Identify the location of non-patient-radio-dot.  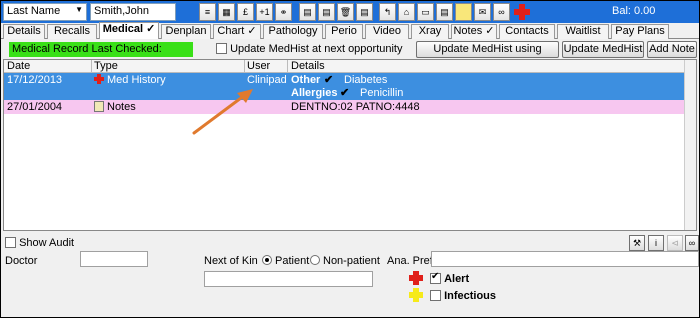
(315, 260).